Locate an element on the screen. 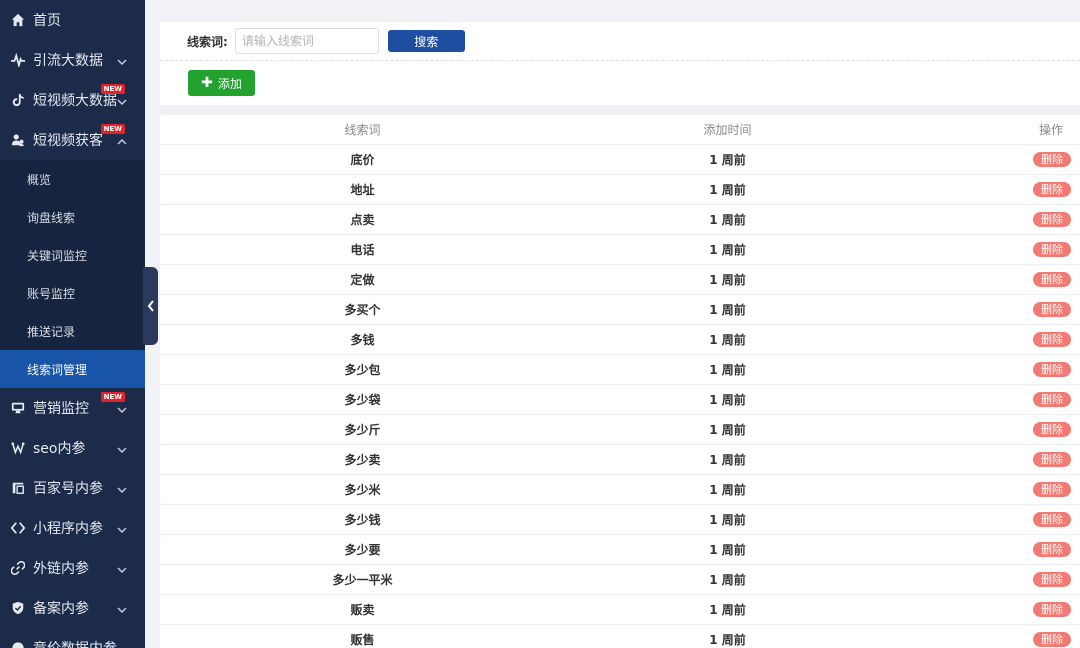 The height and width of the screenshot is (648, 1080). nav-label: 竞价数据内参 is located at coordinates (75, 643).